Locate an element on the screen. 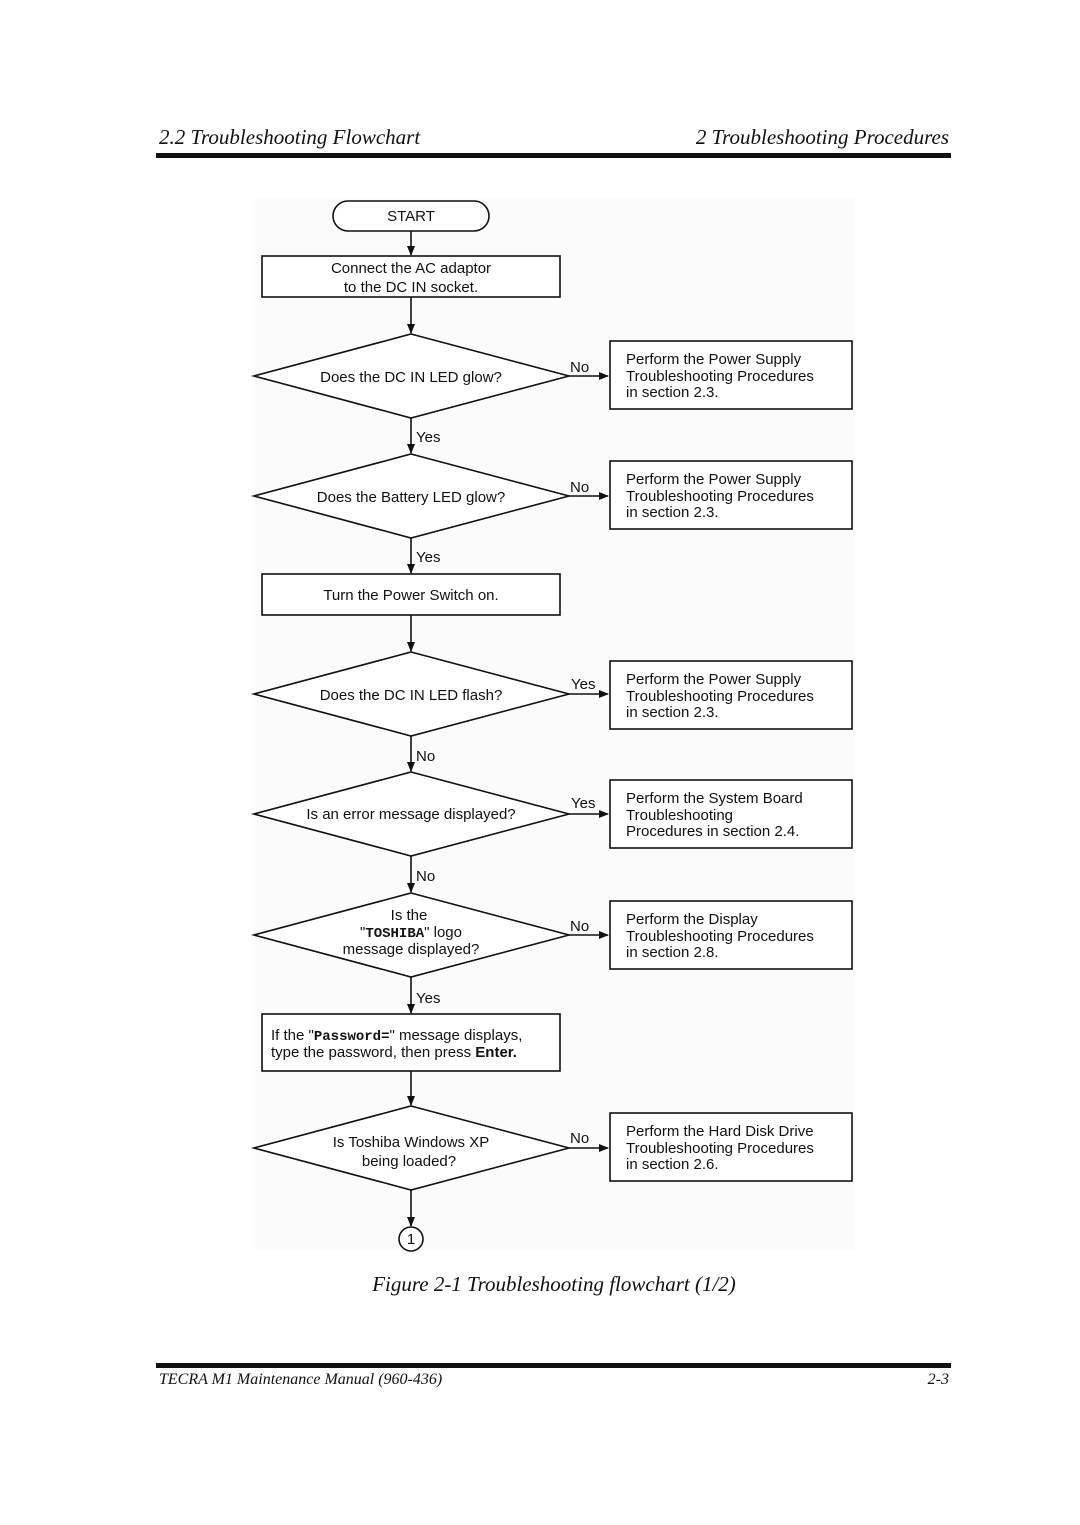  action-line: Perform the Display is located at coordinates (692, 919).